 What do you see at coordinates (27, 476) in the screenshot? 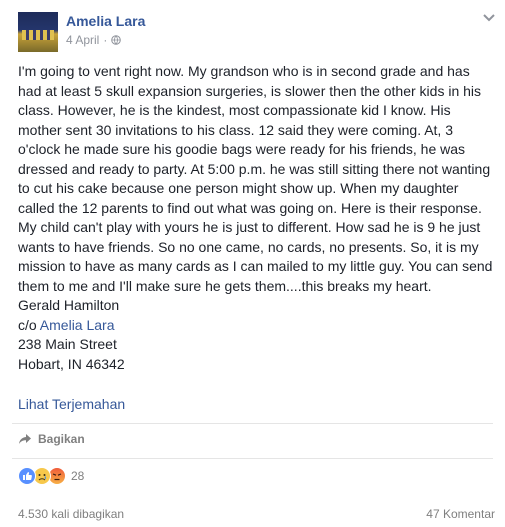
I see `like-icon` at bounding box center [27, 476].